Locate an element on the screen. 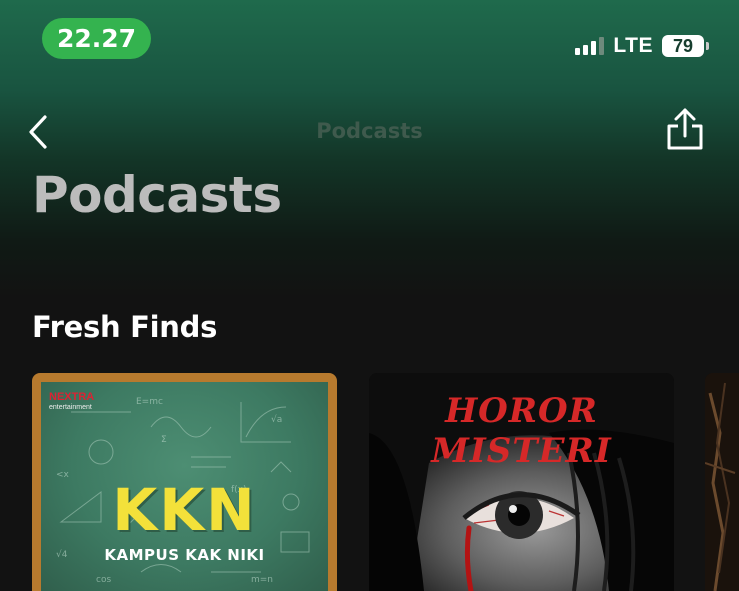 The height and width of the screenshot is (591, 739). svg-text: cos is located at coordinates (103, 580).